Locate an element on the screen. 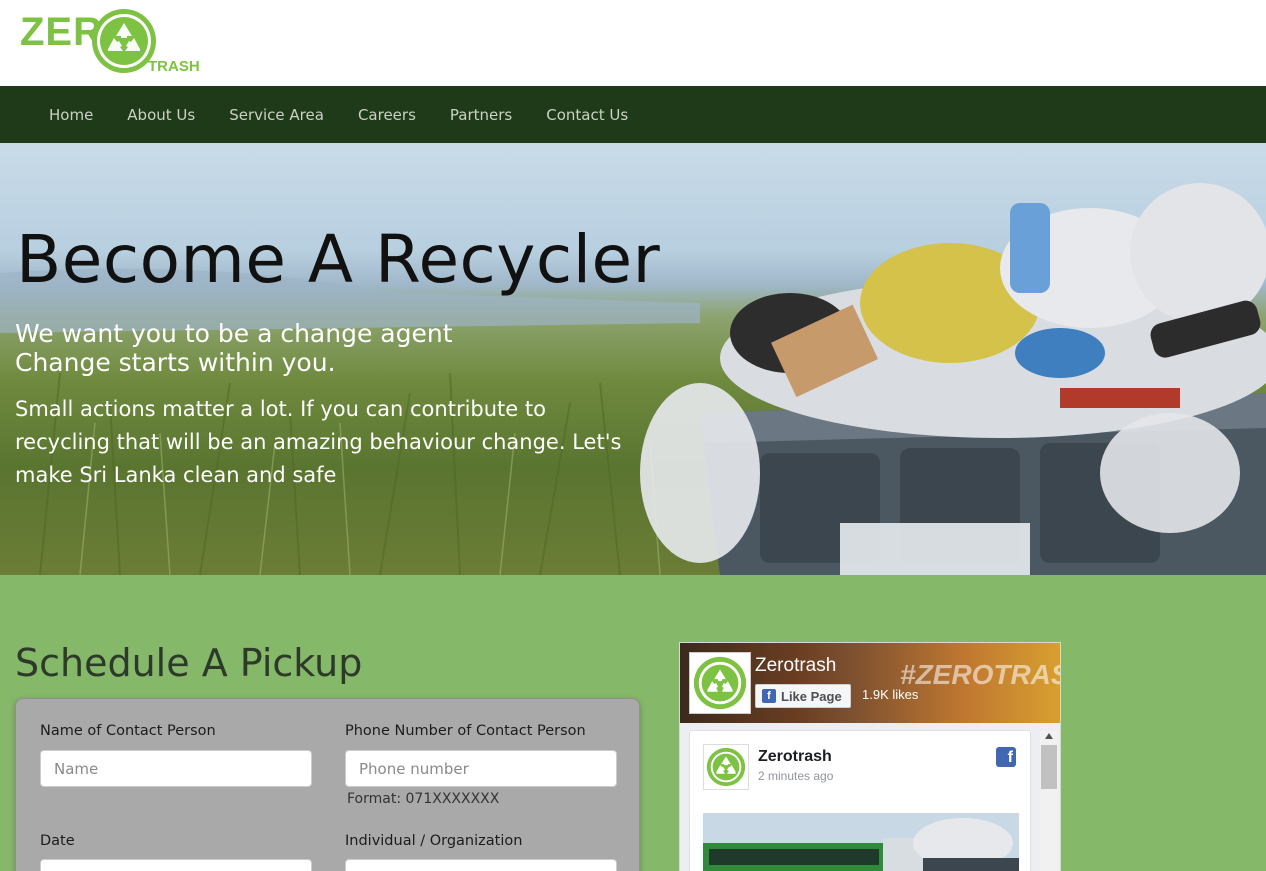 This screenshot has width=1266, height=871. likes-count: 1.9K likes is located at coordinates (890, 694).